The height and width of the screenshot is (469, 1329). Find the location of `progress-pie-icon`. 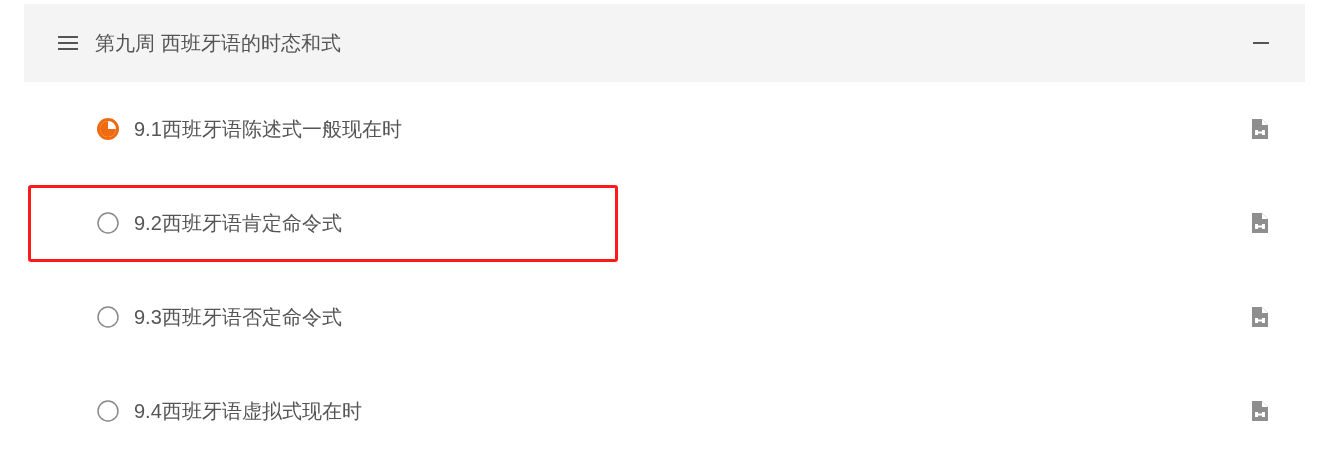

progress-pie-icon is located at coordinates (108, 129).